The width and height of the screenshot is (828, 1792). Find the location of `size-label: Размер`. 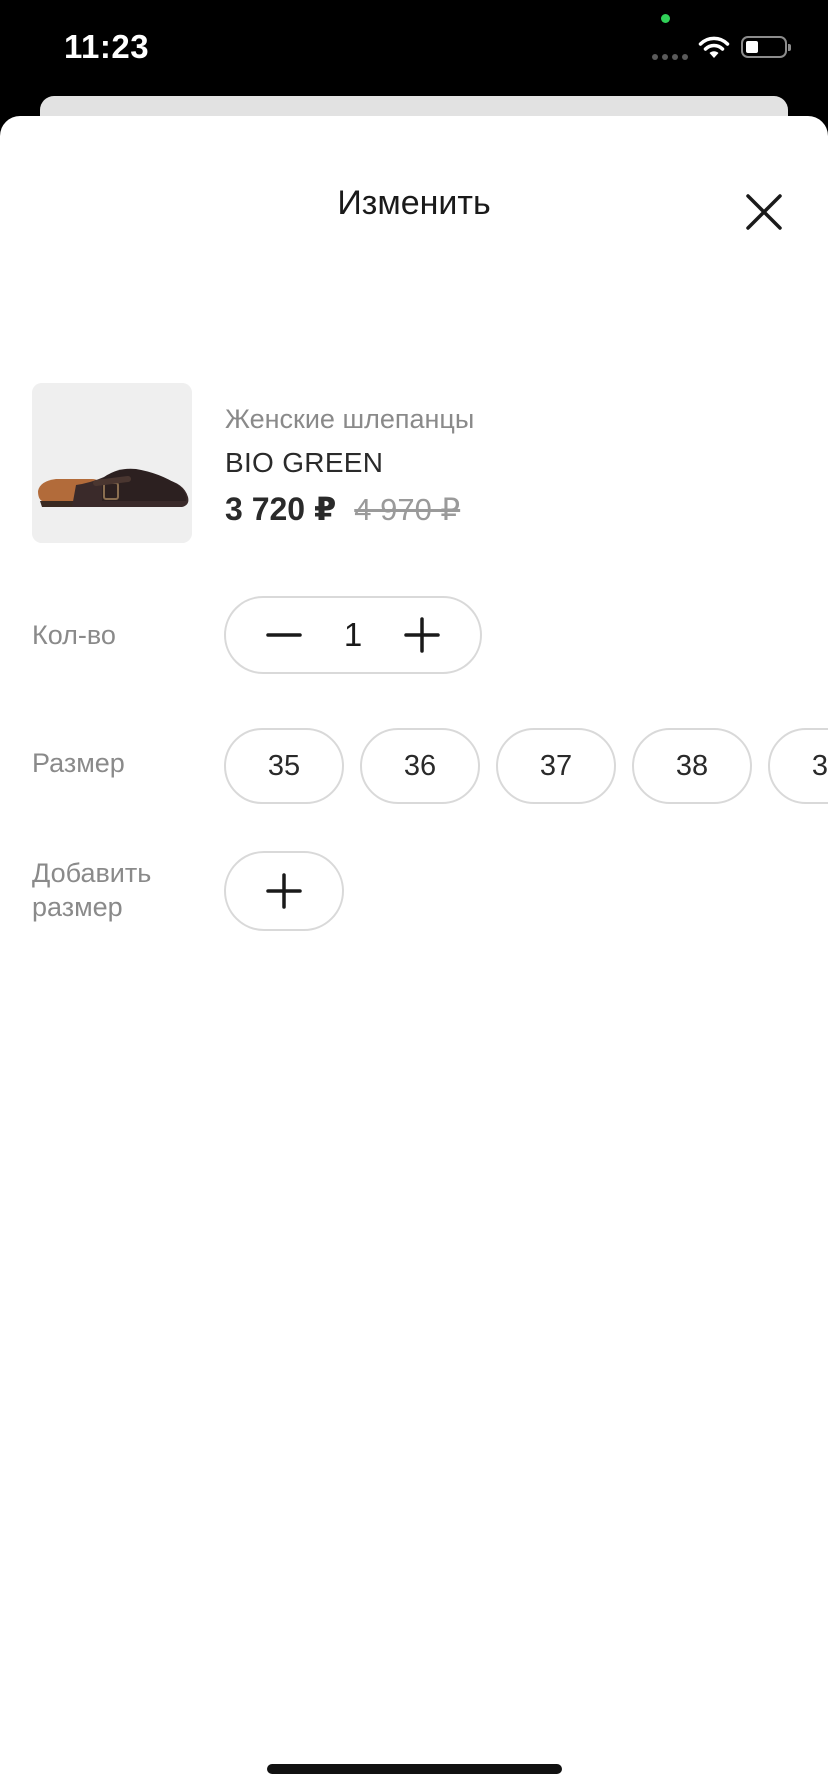

size-label: Размер is located at coordinates (78, 763).